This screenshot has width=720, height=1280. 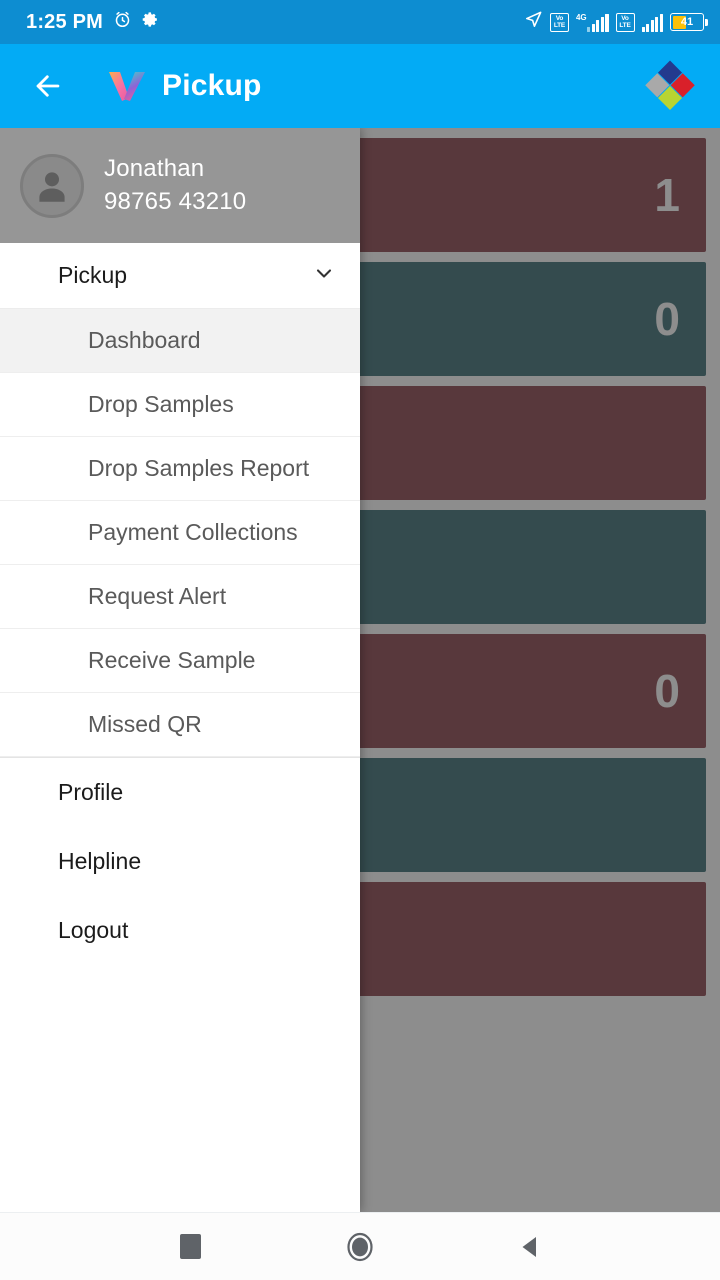 I want to click on person-avatar-icon, so click(x=52, y=186).